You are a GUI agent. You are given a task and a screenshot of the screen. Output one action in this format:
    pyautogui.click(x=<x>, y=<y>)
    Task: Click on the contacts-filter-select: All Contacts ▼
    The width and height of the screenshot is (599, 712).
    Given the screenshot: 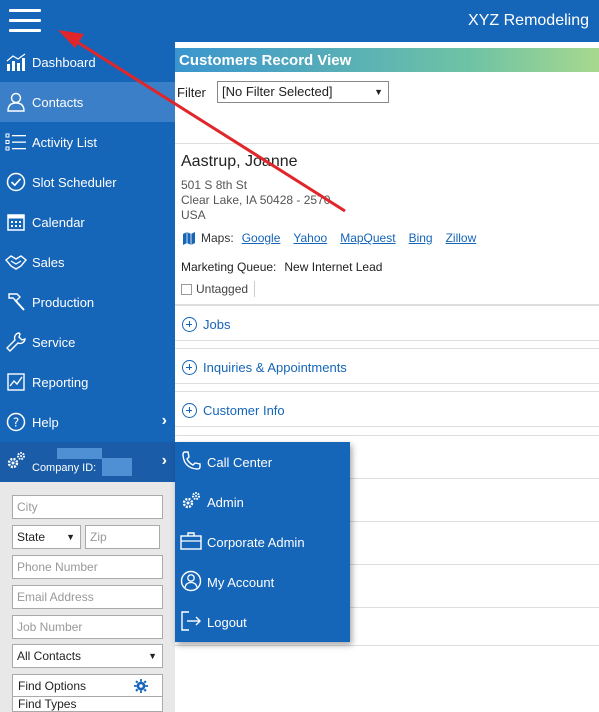 What is the action you would take?
    pyautogui.click(x=87, y=656)
    